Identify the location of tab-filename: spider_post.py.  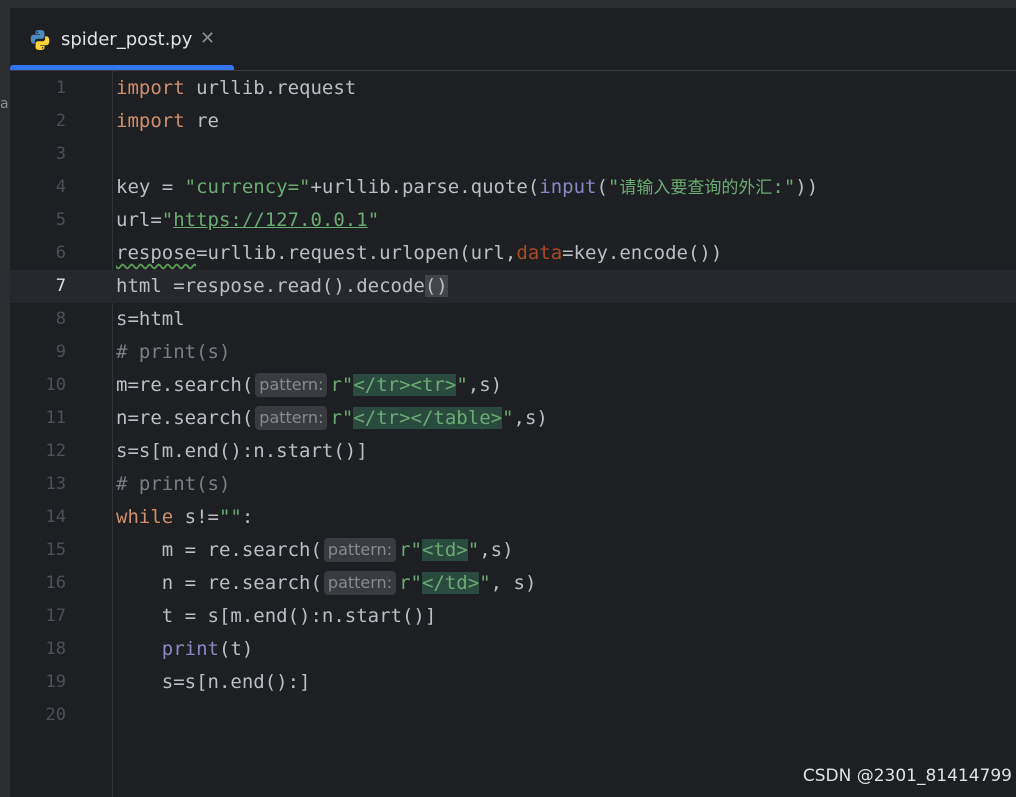
(127, 39).